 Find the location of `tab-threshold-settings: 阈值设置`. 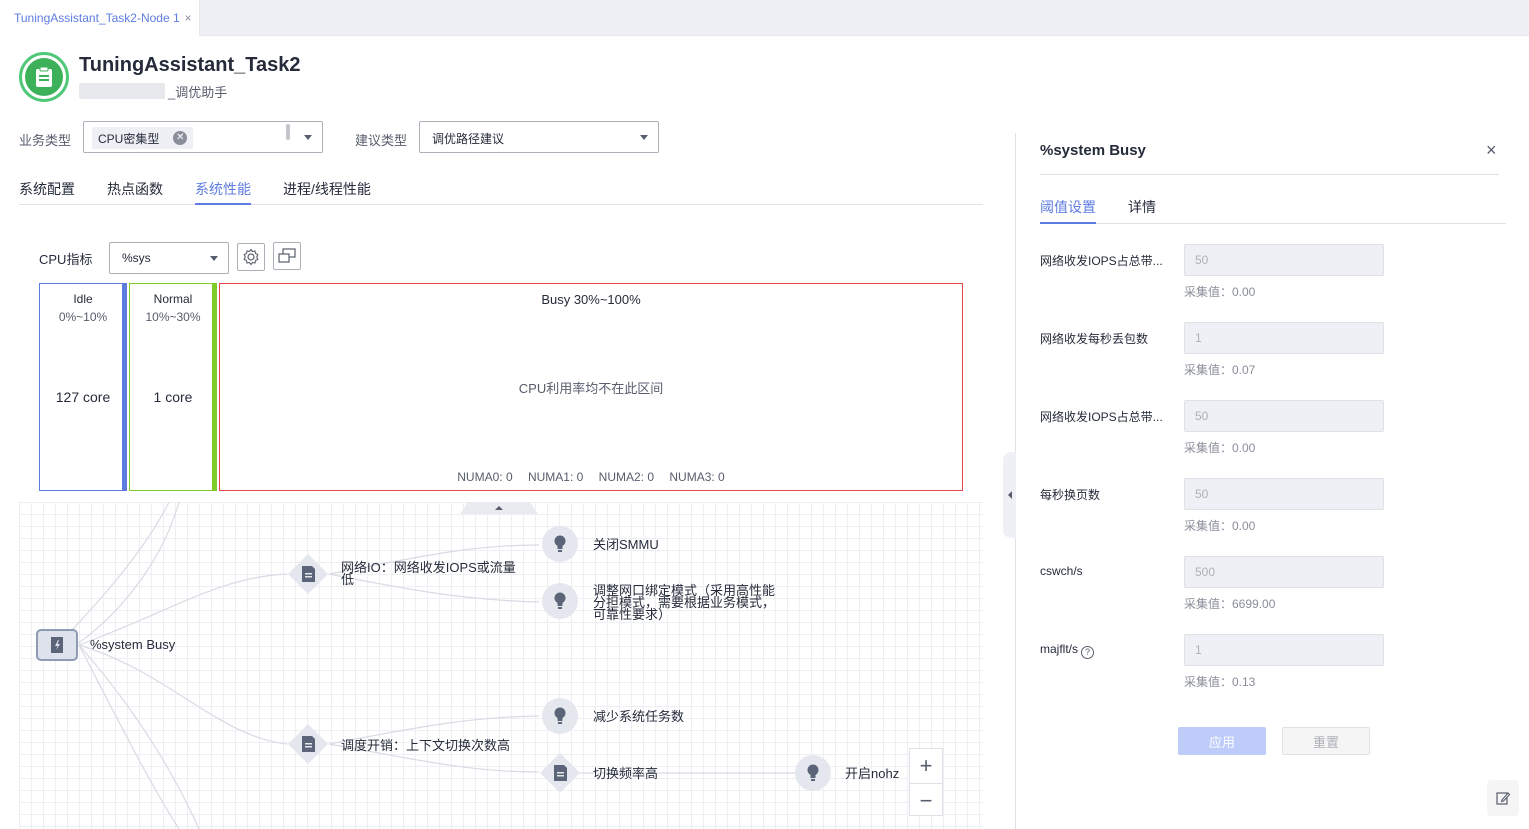

tab-threshold-settings: 阈值设置 is located at coordinates (1068, 210).